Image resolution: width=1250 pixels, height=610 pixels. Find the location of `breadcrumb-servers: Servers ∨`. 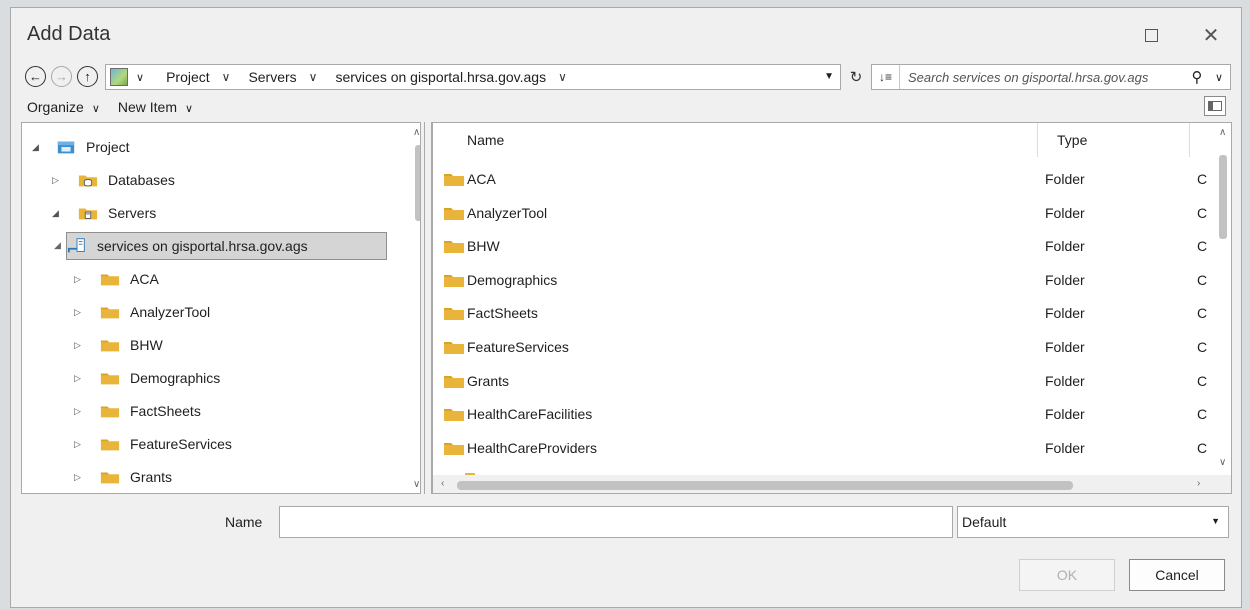

breadcrumb-servers: Servers ∨ is located at coordinates (282, 77).